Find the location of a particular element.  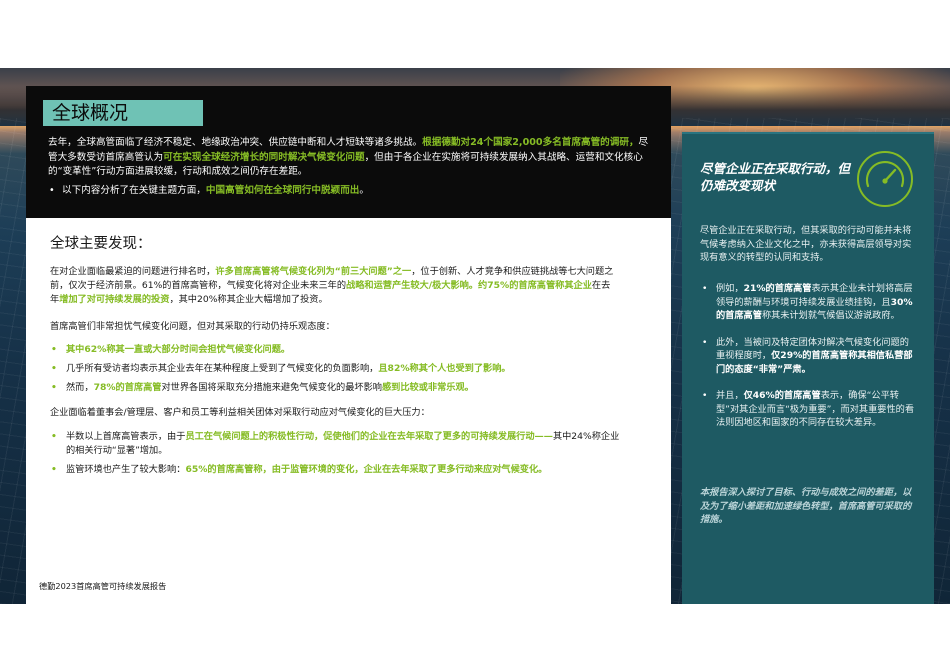

highlight: 65%的首席高管称，由于监管环境的变化，企业在去年采取了更多行动来应对气候变化。 is located at coordinates (366, 469).